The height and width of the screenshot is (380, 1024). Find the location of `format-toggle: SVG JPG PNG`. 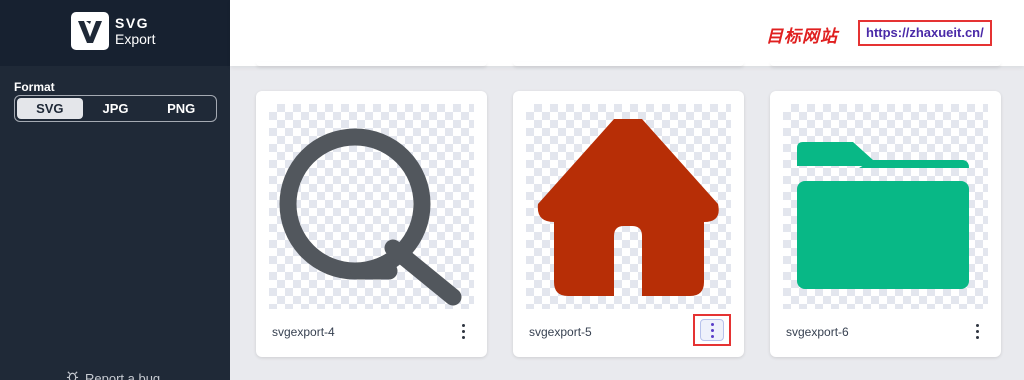

format-toggle: SVG JPG PNG is located at coordinates (115, 108).